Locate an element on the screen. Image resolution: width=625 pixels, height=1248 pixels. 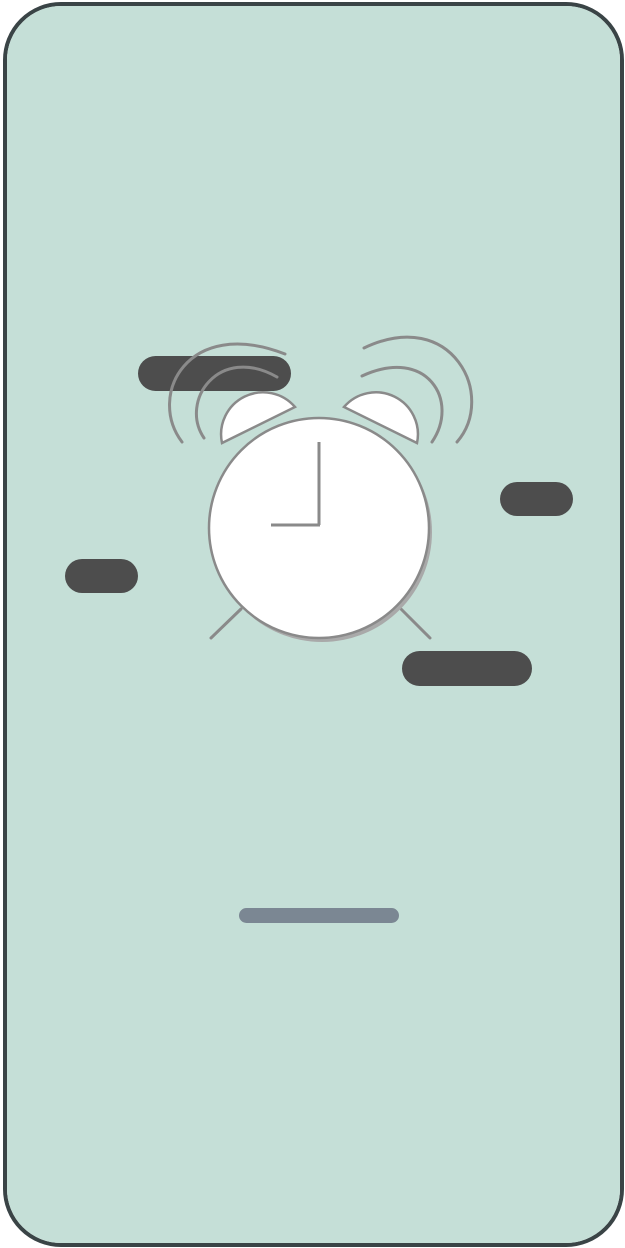
placeholder-pill-left is located at coordinates (101, 576).